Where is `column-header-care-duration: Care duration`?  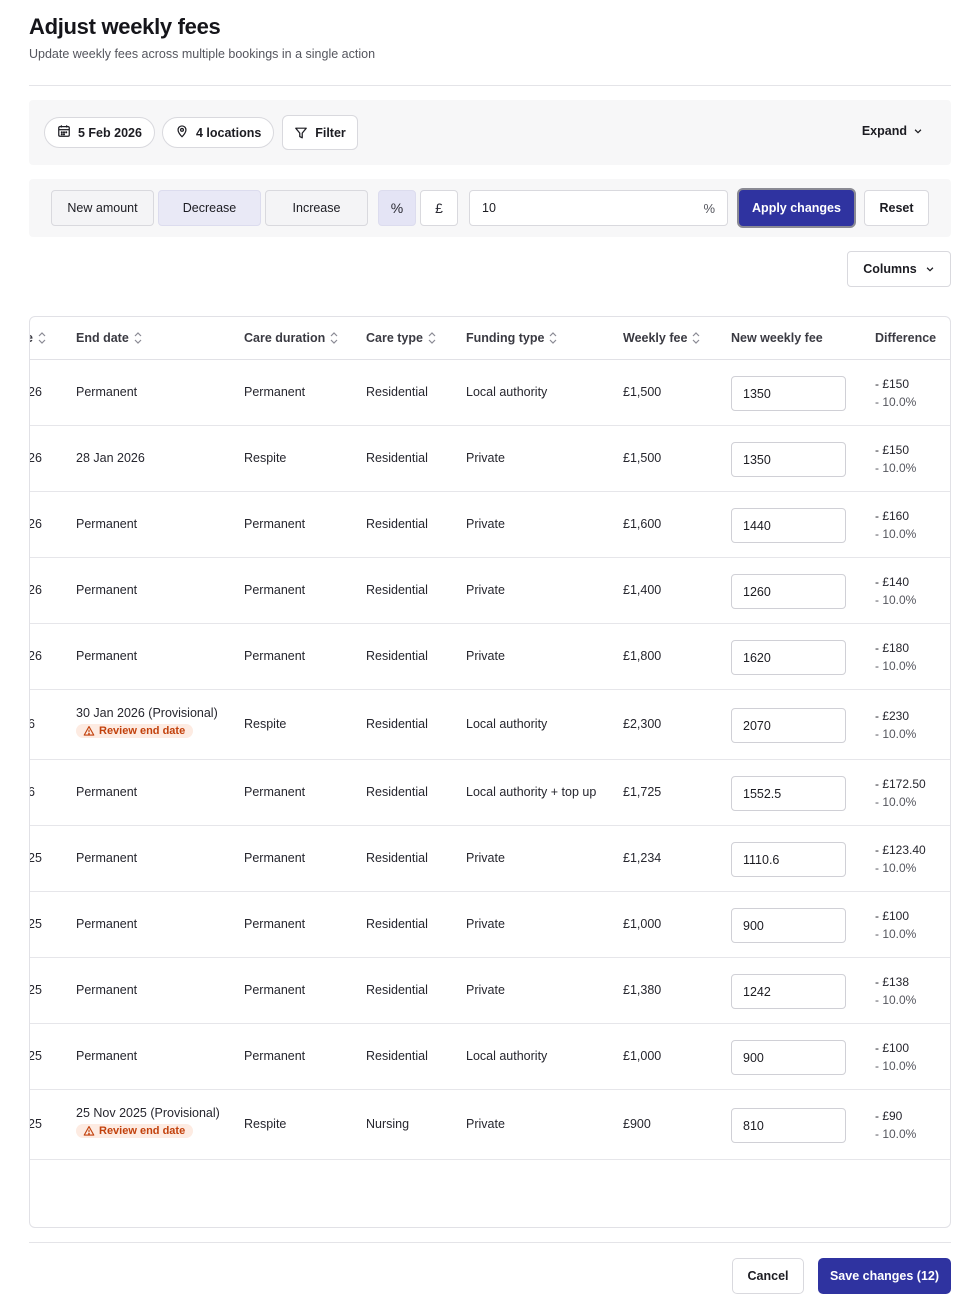
column-header-care-duration: Care duration is located at coordinates (291, 338).